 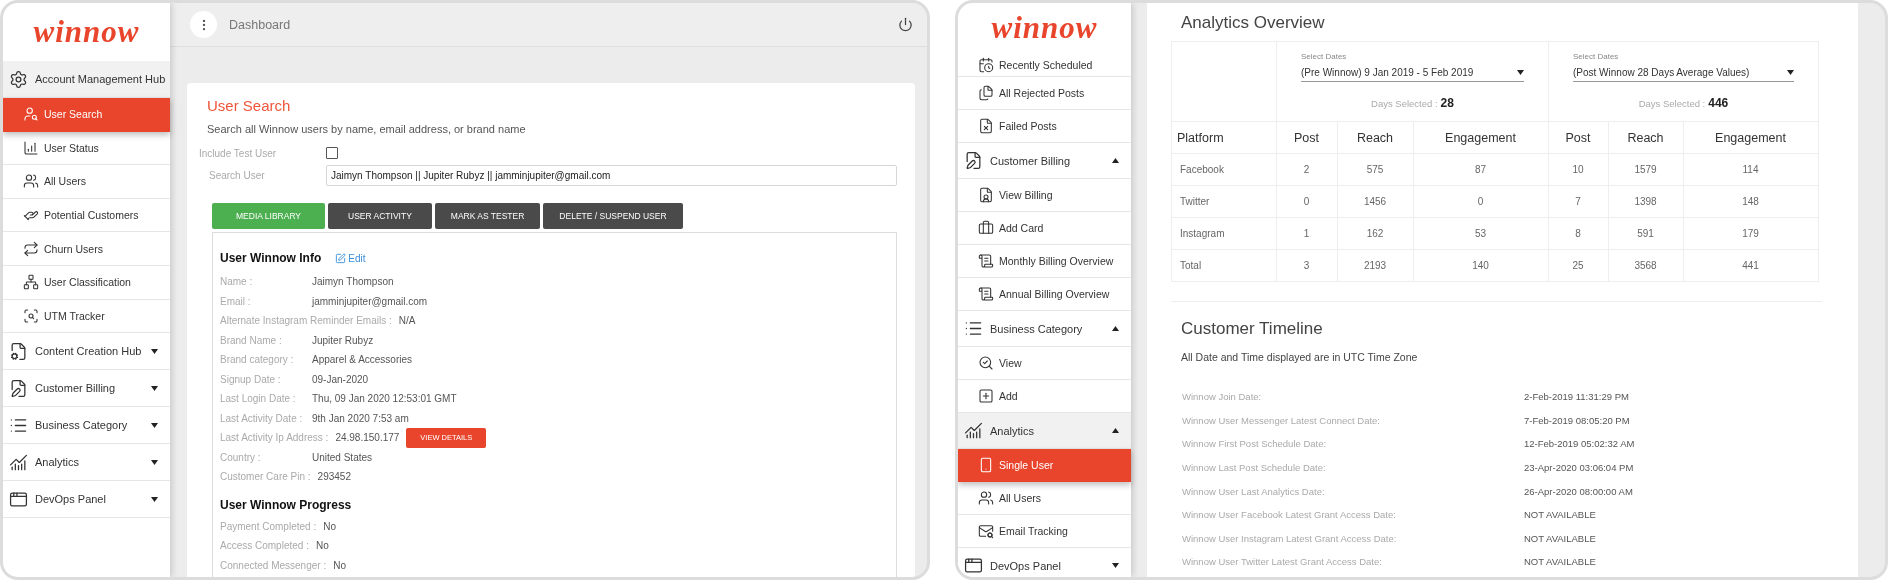 What do you see at coordinates (18, 388) in the screenshot?
I see `file-pen-icon` at bounding box center [18, 388].